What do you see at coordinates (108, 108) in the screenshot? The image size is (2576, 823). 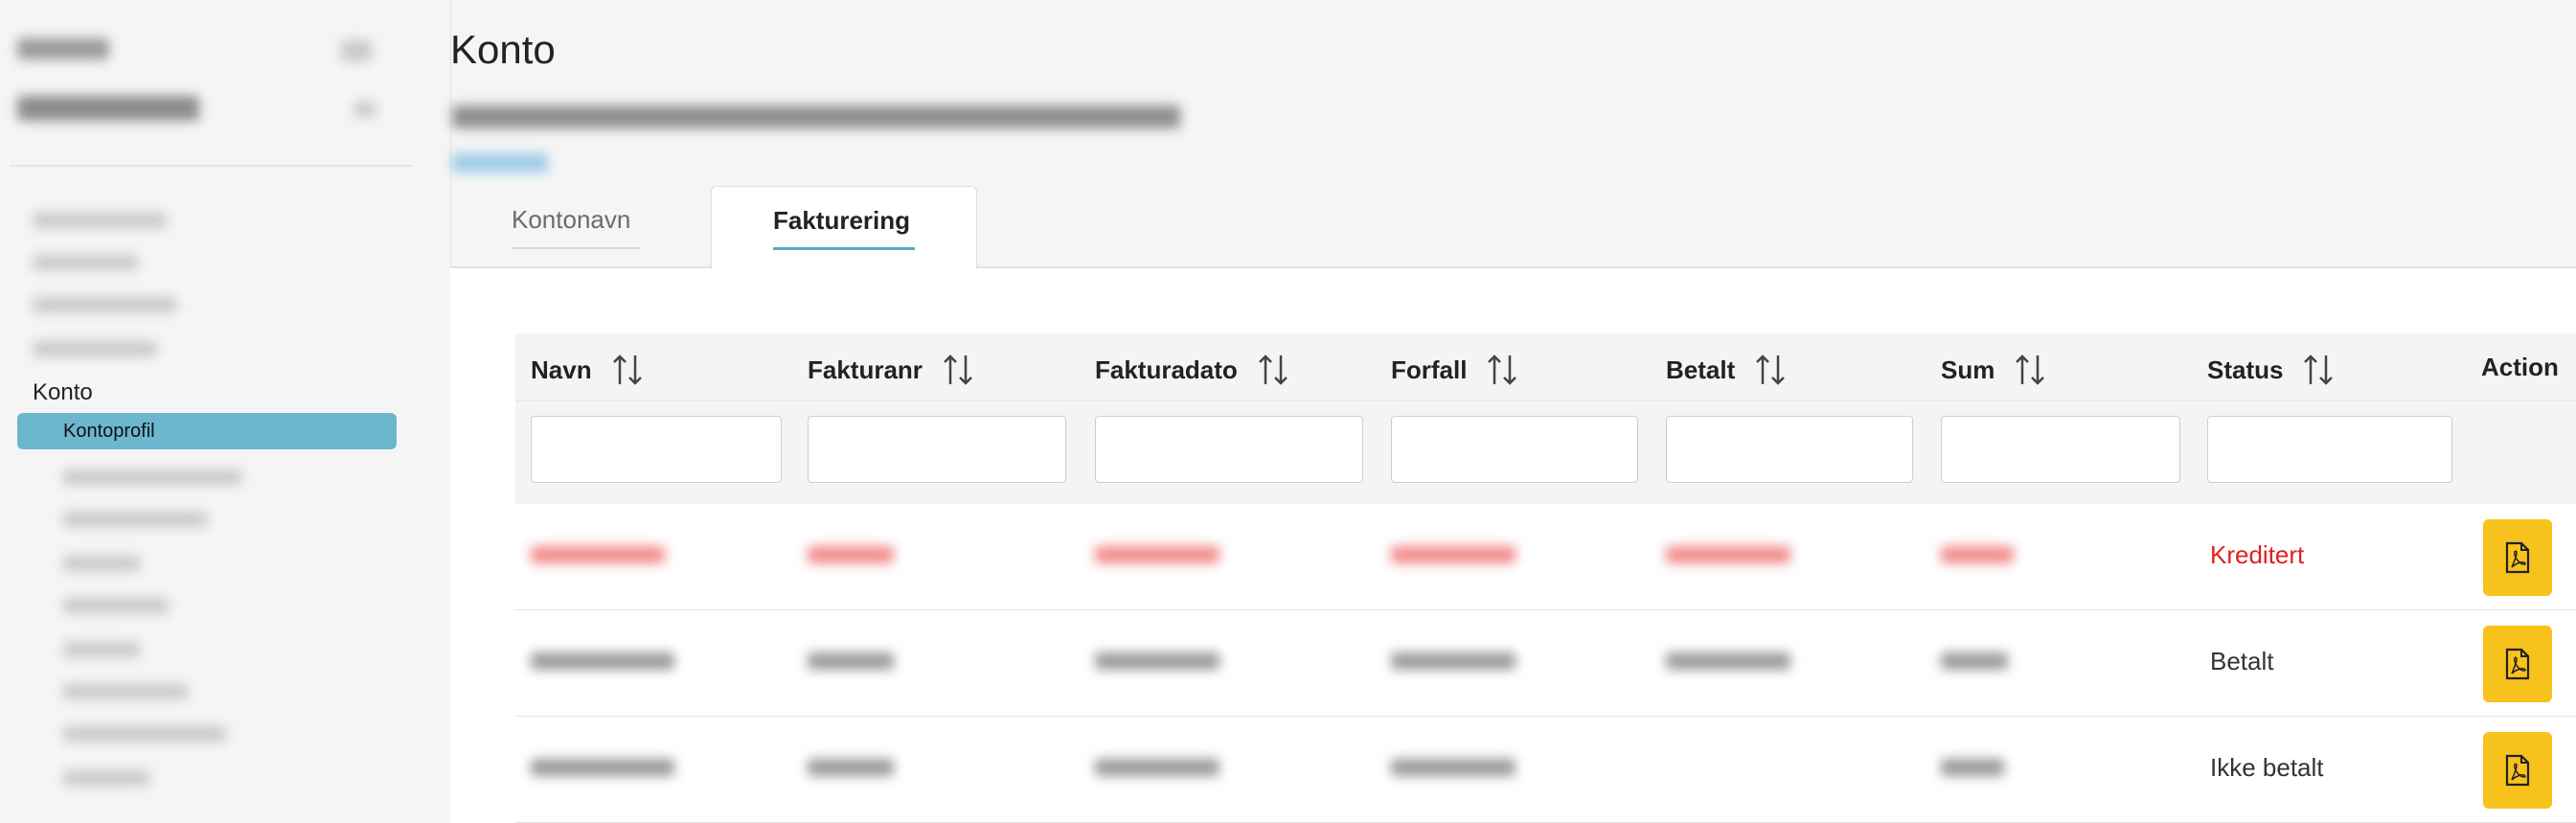 I see `sidebar-user-name` at bounding box center [108, 108].